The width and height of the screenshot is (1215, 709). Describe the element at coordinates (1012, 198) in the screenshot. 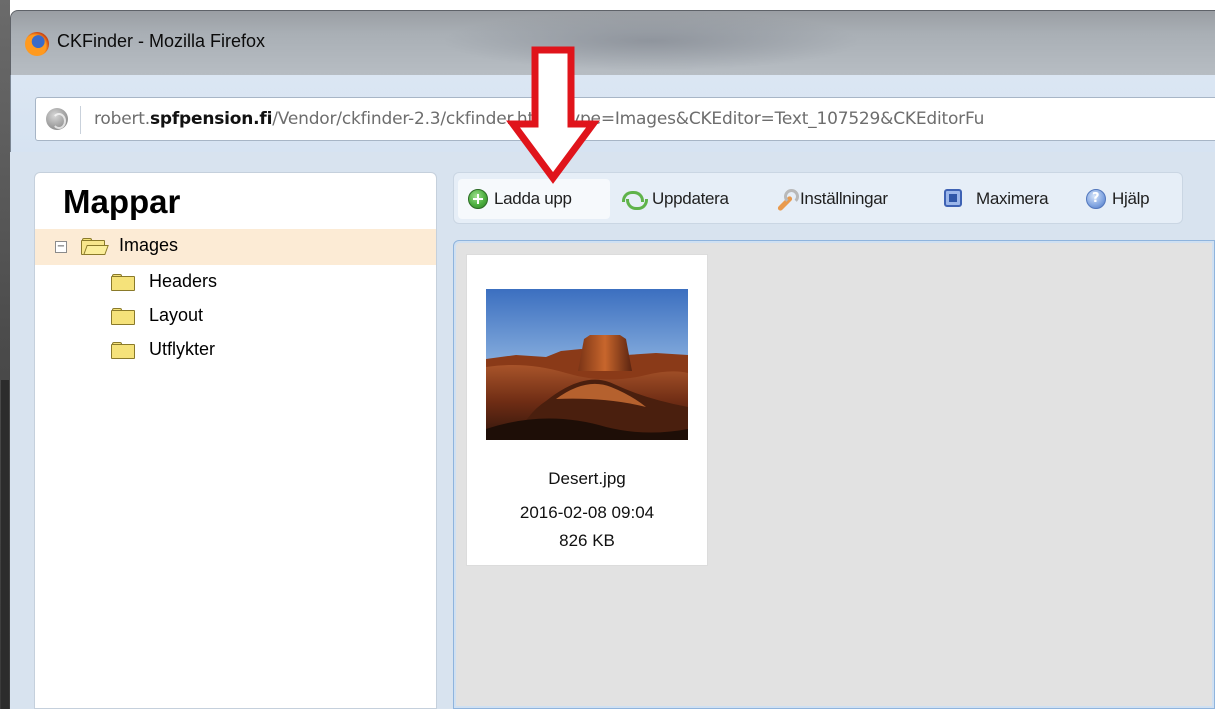

I see `maximize-button-label: Maximera` at that location.